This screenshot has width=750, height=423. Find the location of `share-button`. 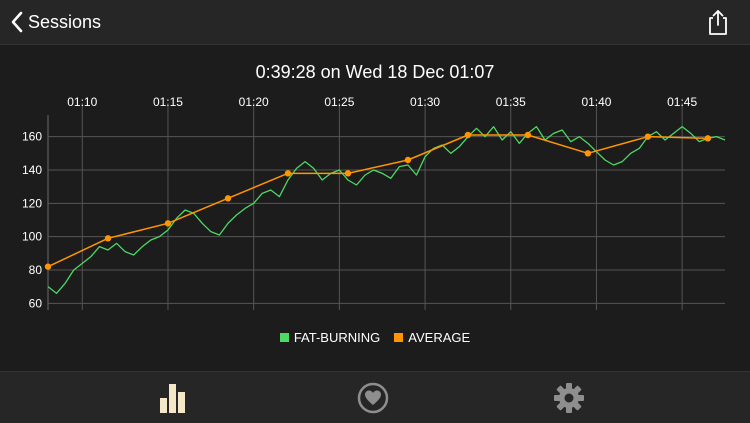

share-button is located at coordinates (718, 22).